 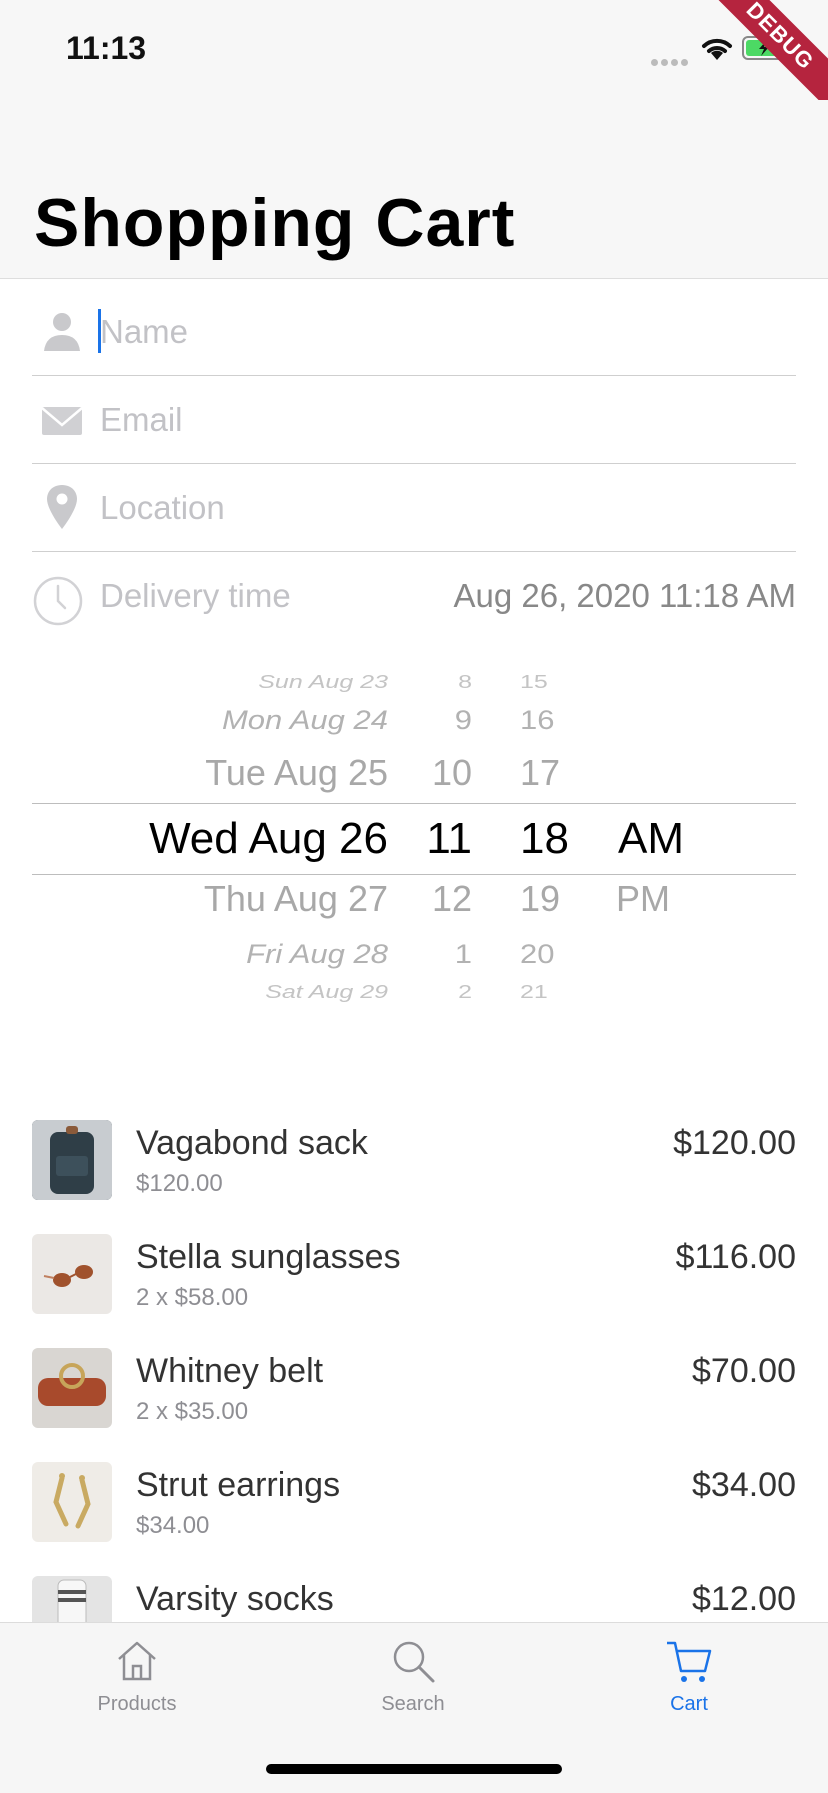 I want to click on picker-hour-item: 12, so click(x=452, y=899).